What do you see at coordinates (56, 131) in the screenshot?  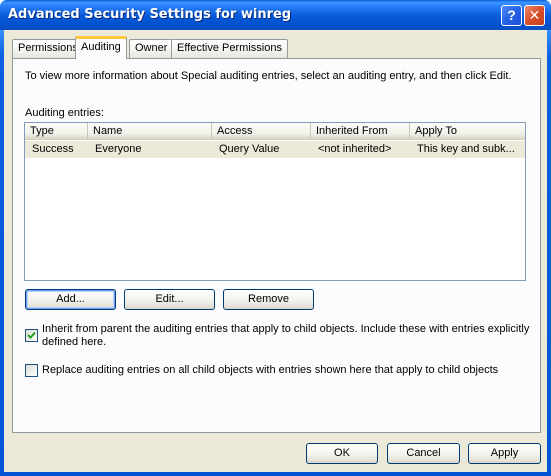 I see `column-header-type: Type` at bounding box center [56, 131].